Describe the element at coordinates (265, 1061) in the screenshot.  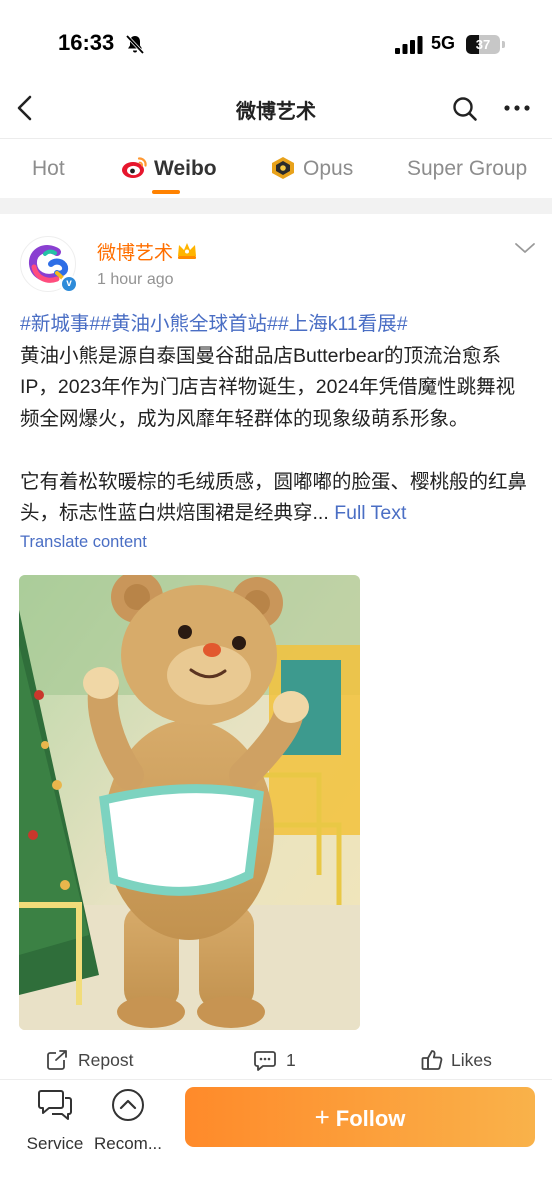
I see `comment-icon` at that location.